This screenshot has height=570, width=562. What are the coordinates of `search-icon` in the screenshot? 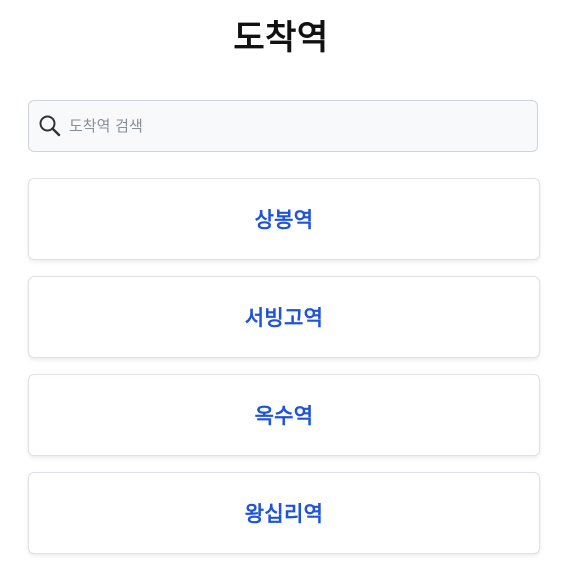 It's located at (50, 126).